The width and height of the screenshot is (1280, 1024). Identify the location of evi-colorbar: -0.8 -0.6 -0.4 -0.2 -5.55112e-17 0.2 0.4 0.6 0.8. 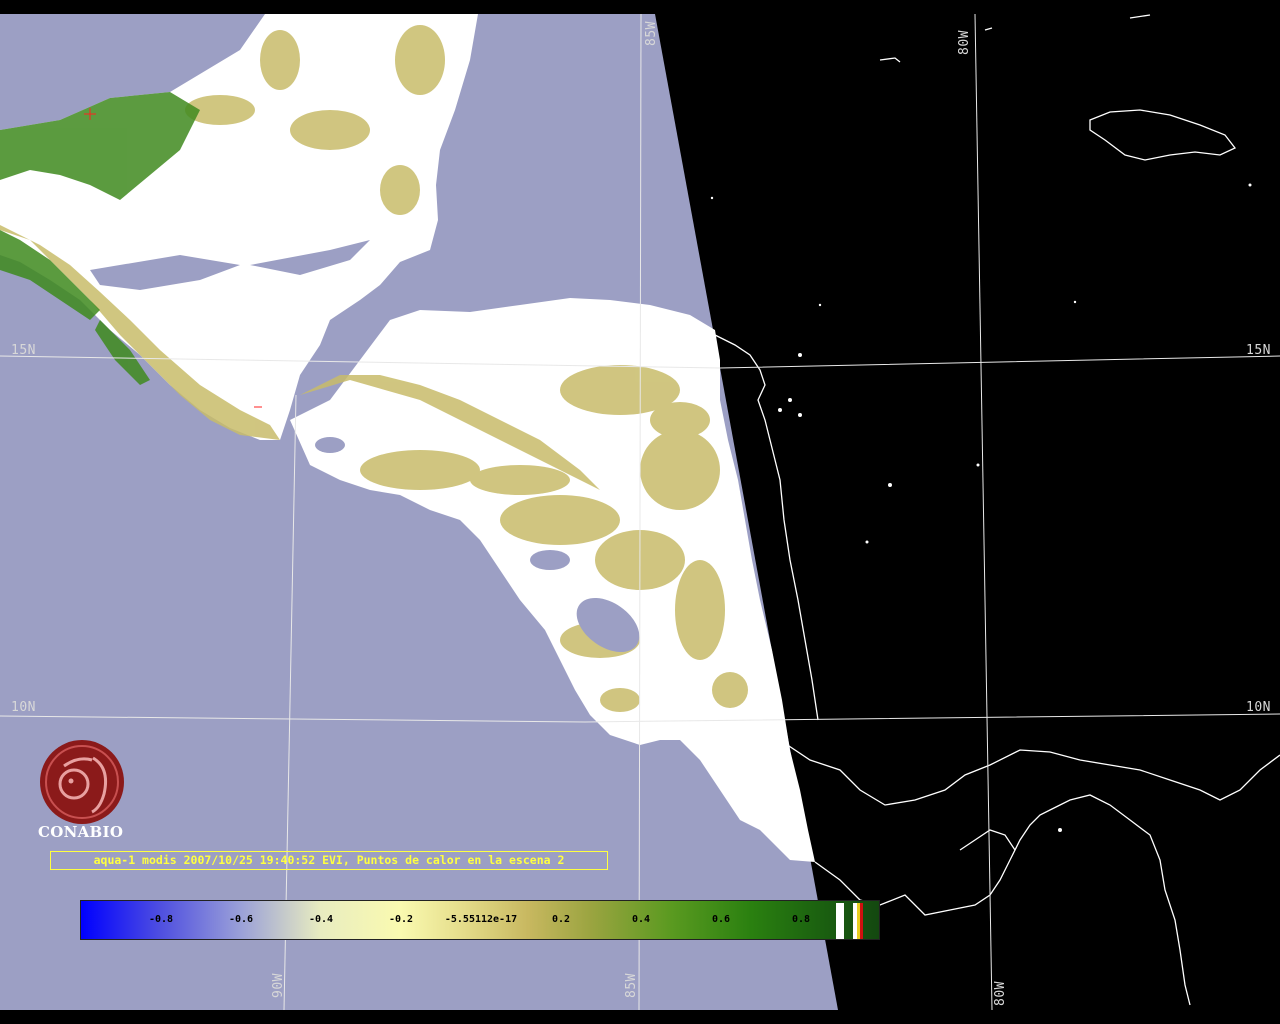
(480, 920).